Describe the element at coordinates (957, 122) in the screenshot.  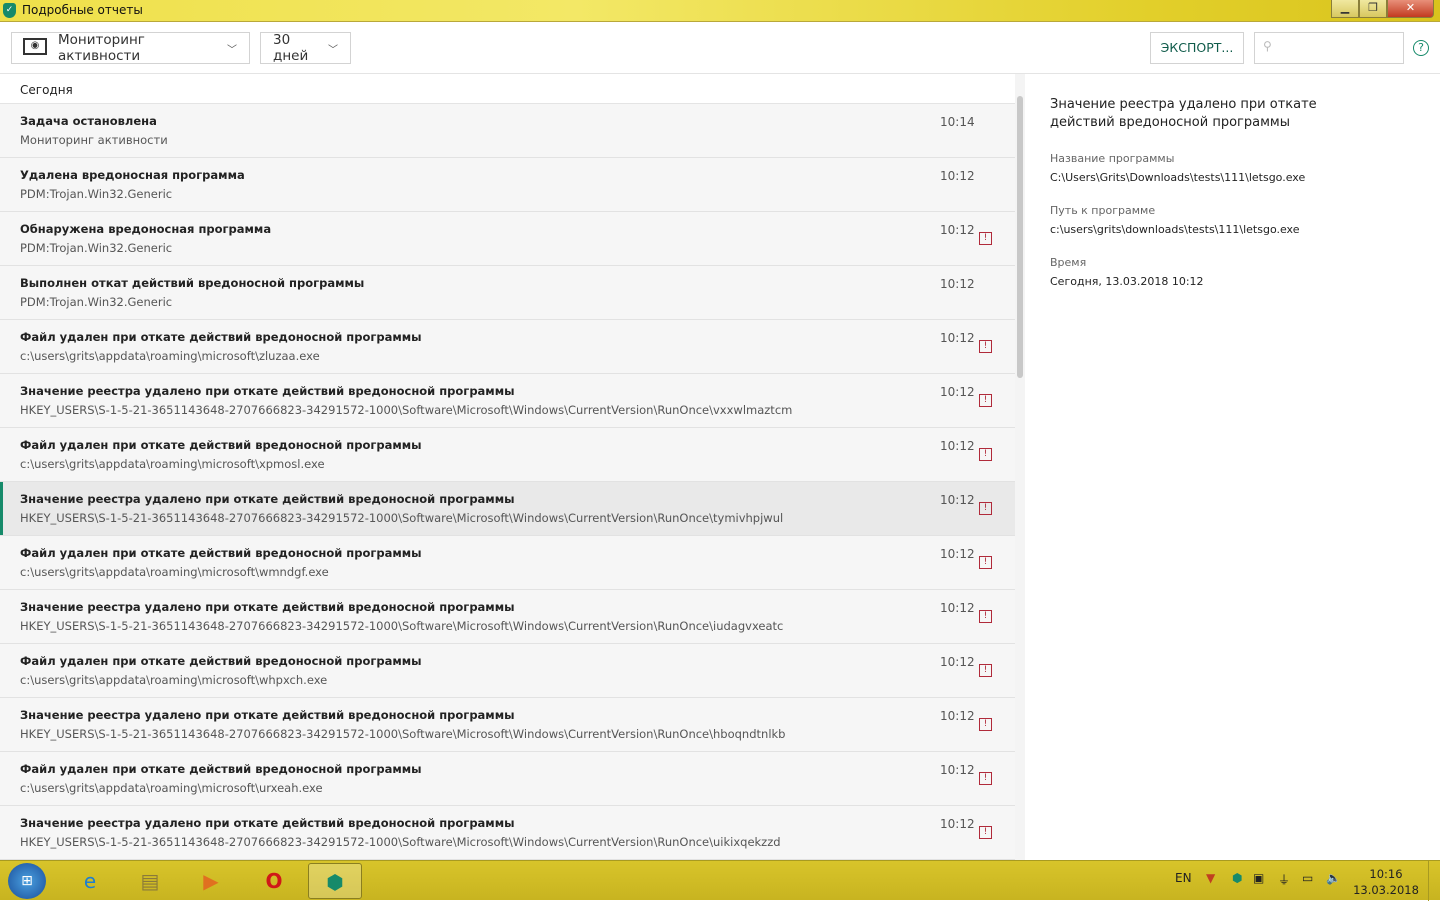
I see `event-time: 10:14` at that location.